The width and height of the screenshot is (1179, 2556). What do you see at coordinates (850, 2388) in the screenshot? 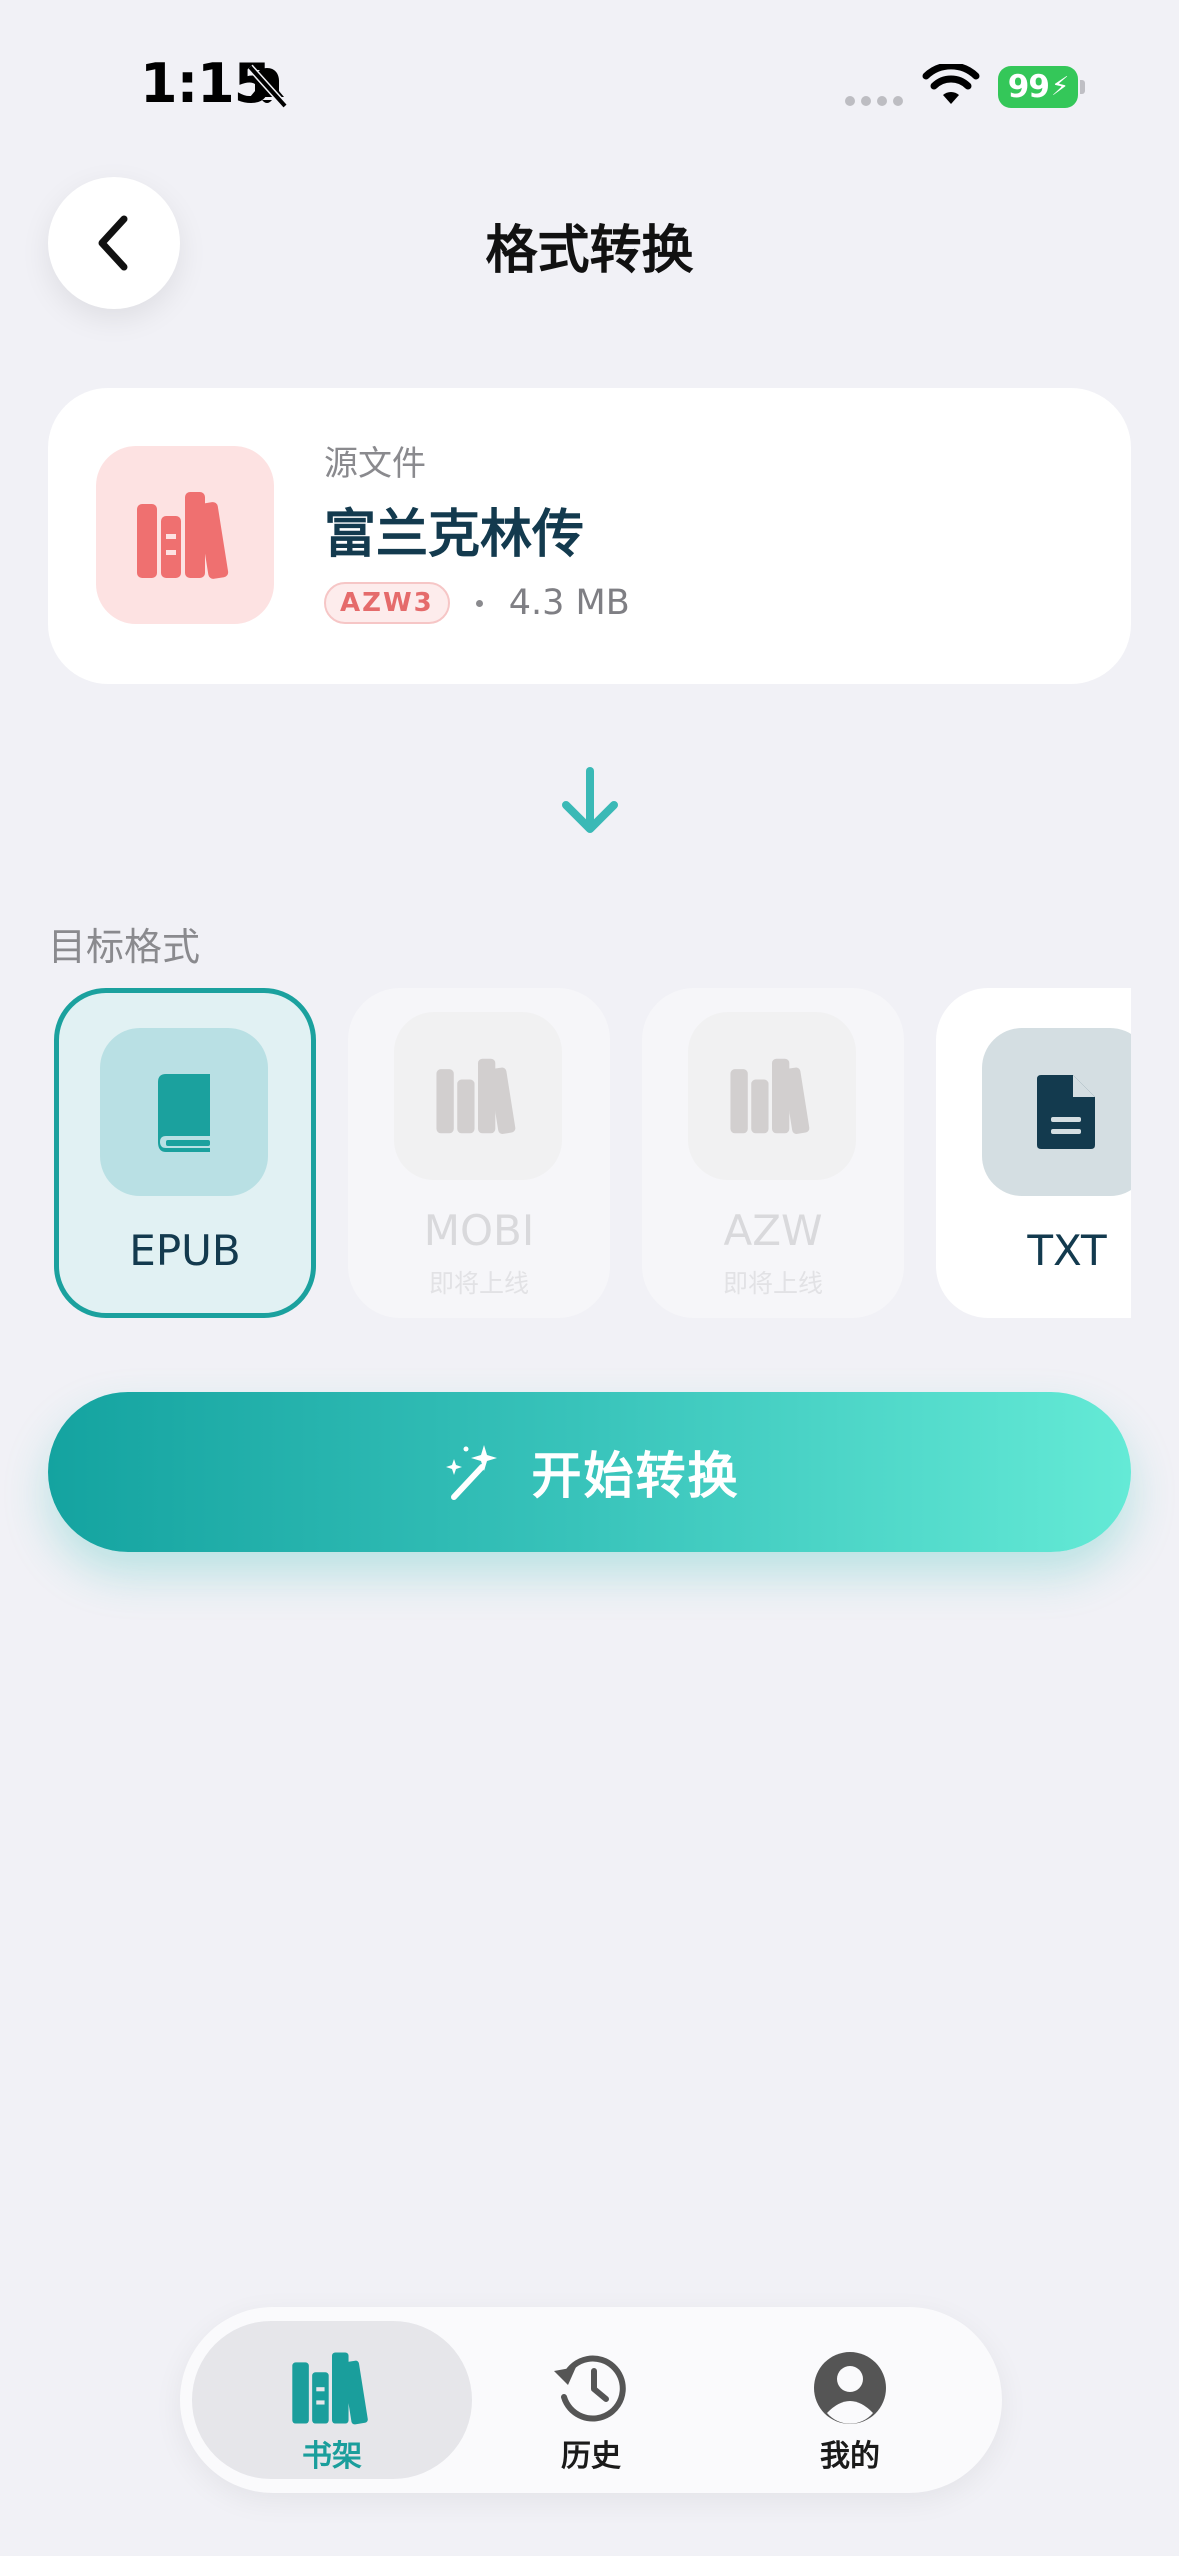
I see `profile-icon` at bounding box center [850, 2388].